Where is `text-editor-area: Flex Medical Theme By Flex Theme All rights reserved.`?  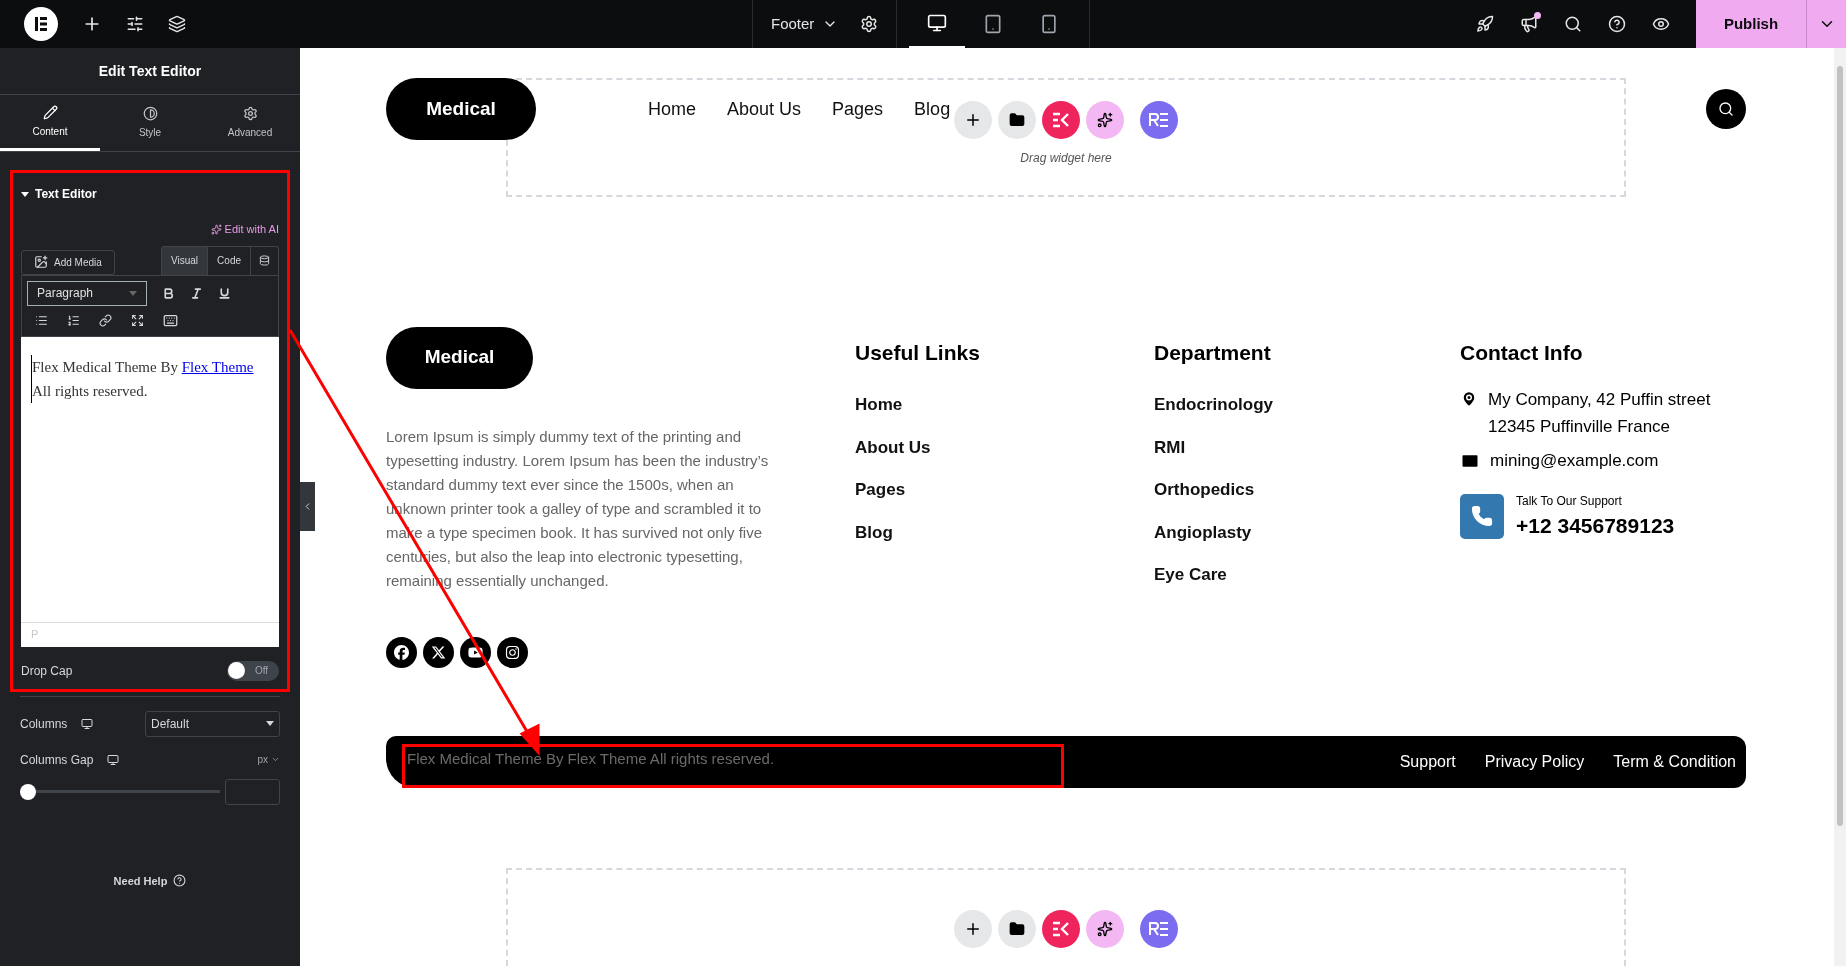 text-editor-area: Flex Medical Theme By Flex Theme All rights reserved. is located at coordinates (150, 479).